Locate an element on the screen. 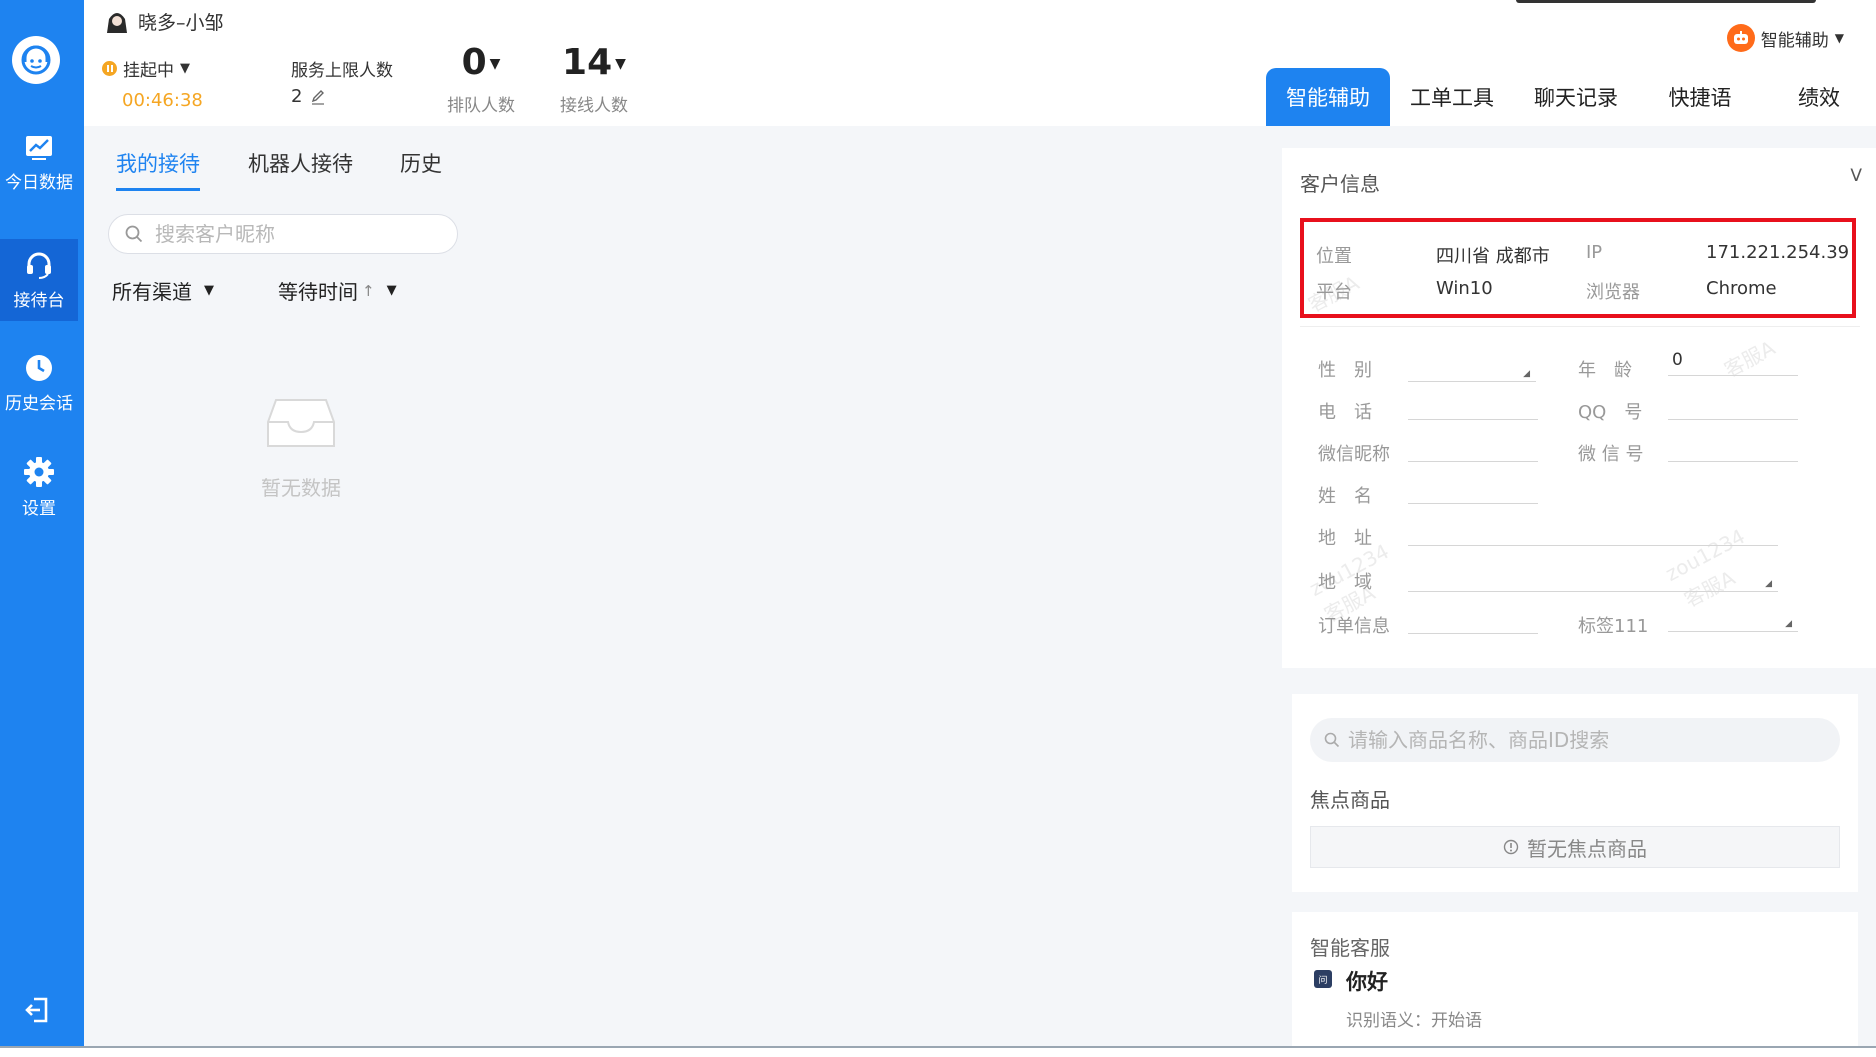 Image resolution: width=1876 pixels, height=1057 pixels. nav-label: 今日数据 is located at coordinates (39, 182).